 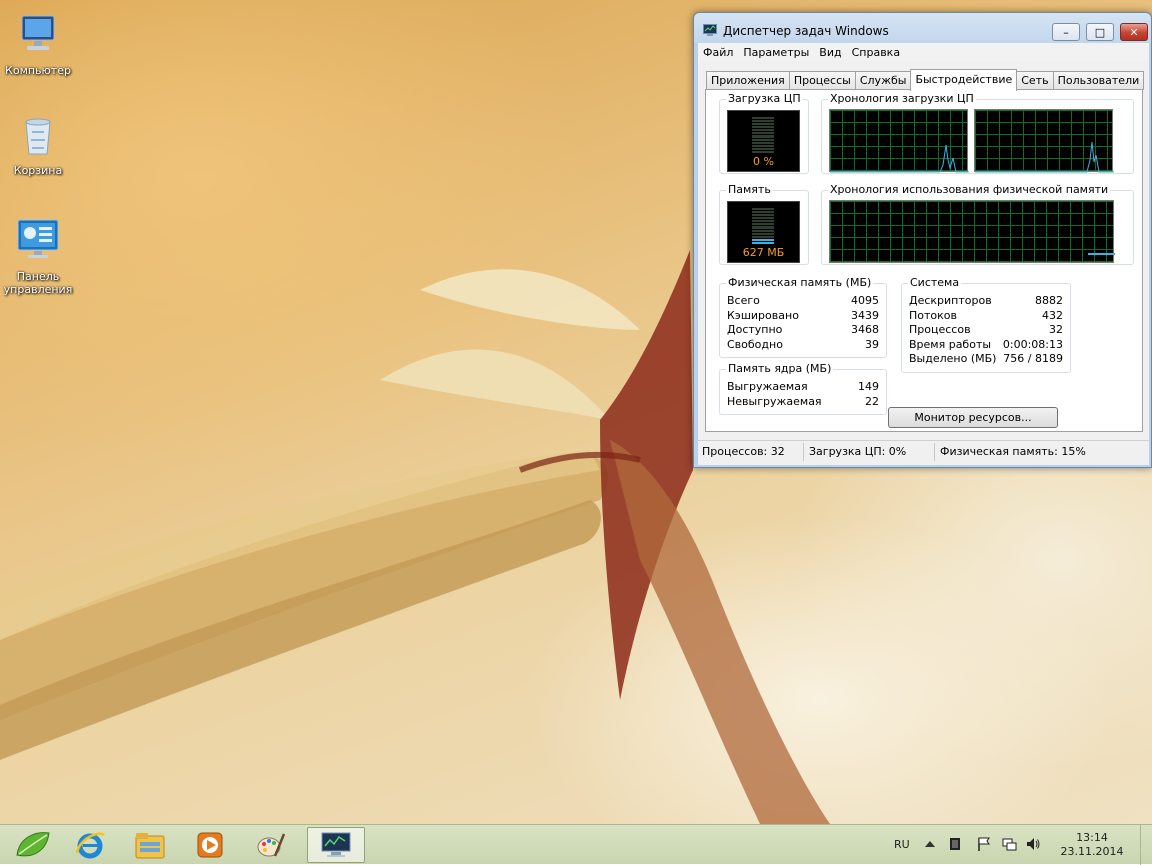 What do you see at coordinates (955, 844) in the screenshot?
I see `keyboard-battery-icon` at bounding box center [955, 844].